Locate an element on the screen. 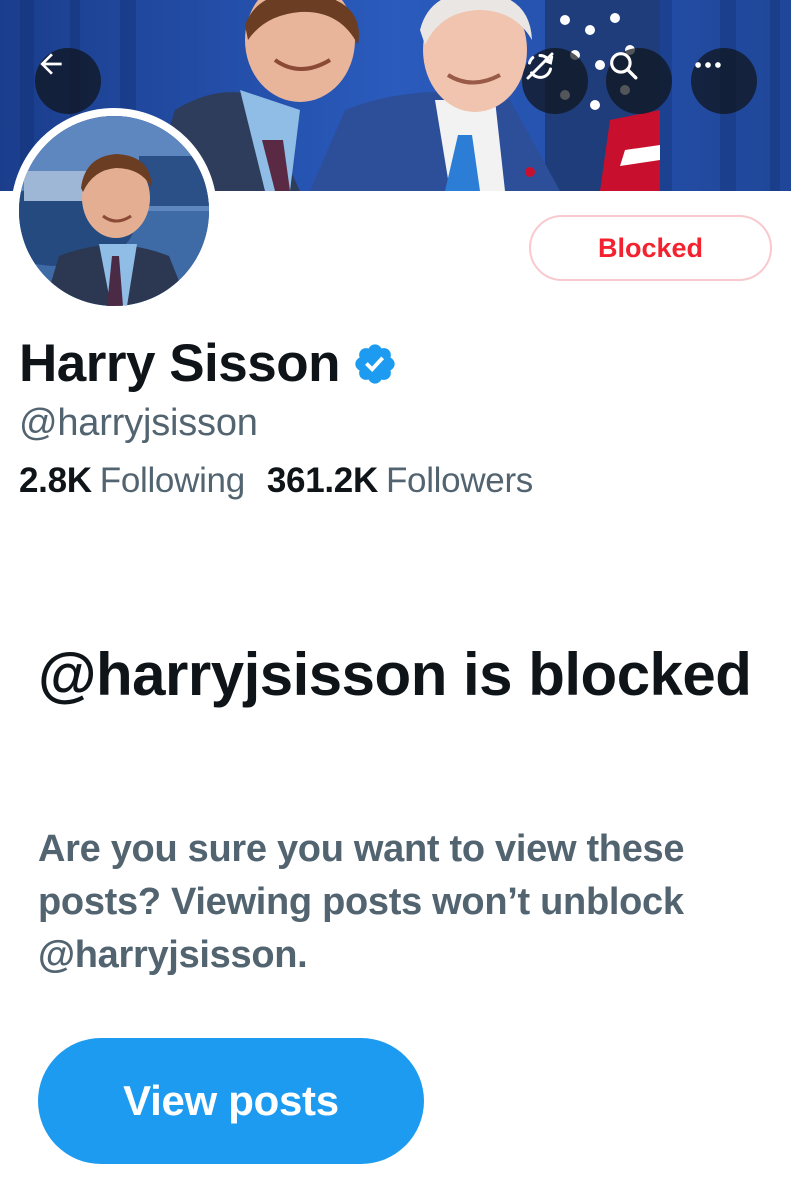 The image size is (791, 1200). more-options-button is located at coordinates (724, 81).